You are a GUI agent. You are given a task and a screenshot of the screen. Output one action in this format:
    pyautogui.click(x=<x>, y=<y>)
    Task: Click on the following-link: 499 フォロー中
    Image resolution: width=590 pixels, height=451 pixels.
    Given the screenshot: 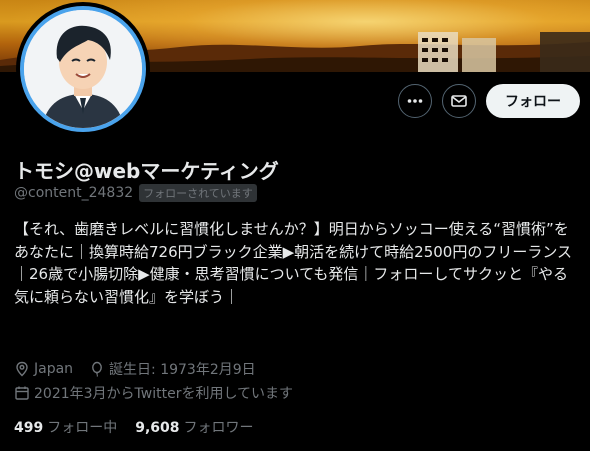 What is the action you would take?
    pyautogui.click(x=65, y=427)
    